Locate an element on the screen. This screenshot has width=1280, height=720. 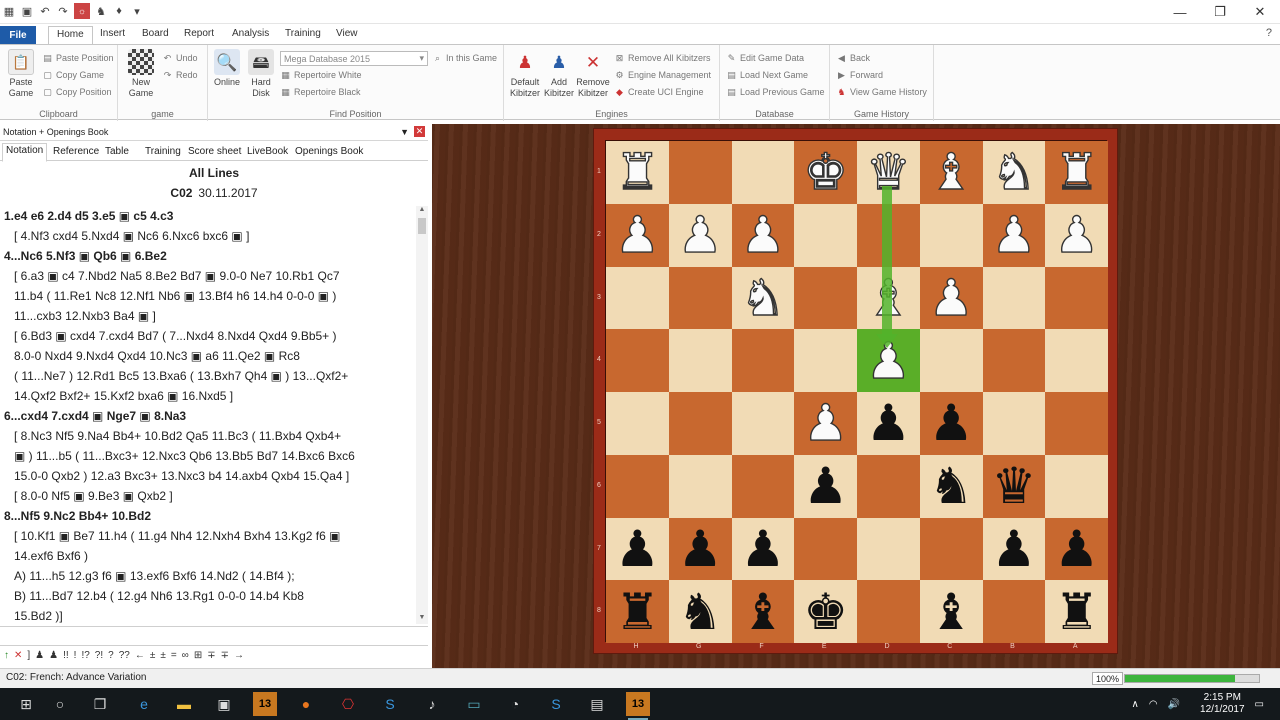
default-kibitzer-button: ♟ Default Kibitzer is located at coordinates (525, 74).